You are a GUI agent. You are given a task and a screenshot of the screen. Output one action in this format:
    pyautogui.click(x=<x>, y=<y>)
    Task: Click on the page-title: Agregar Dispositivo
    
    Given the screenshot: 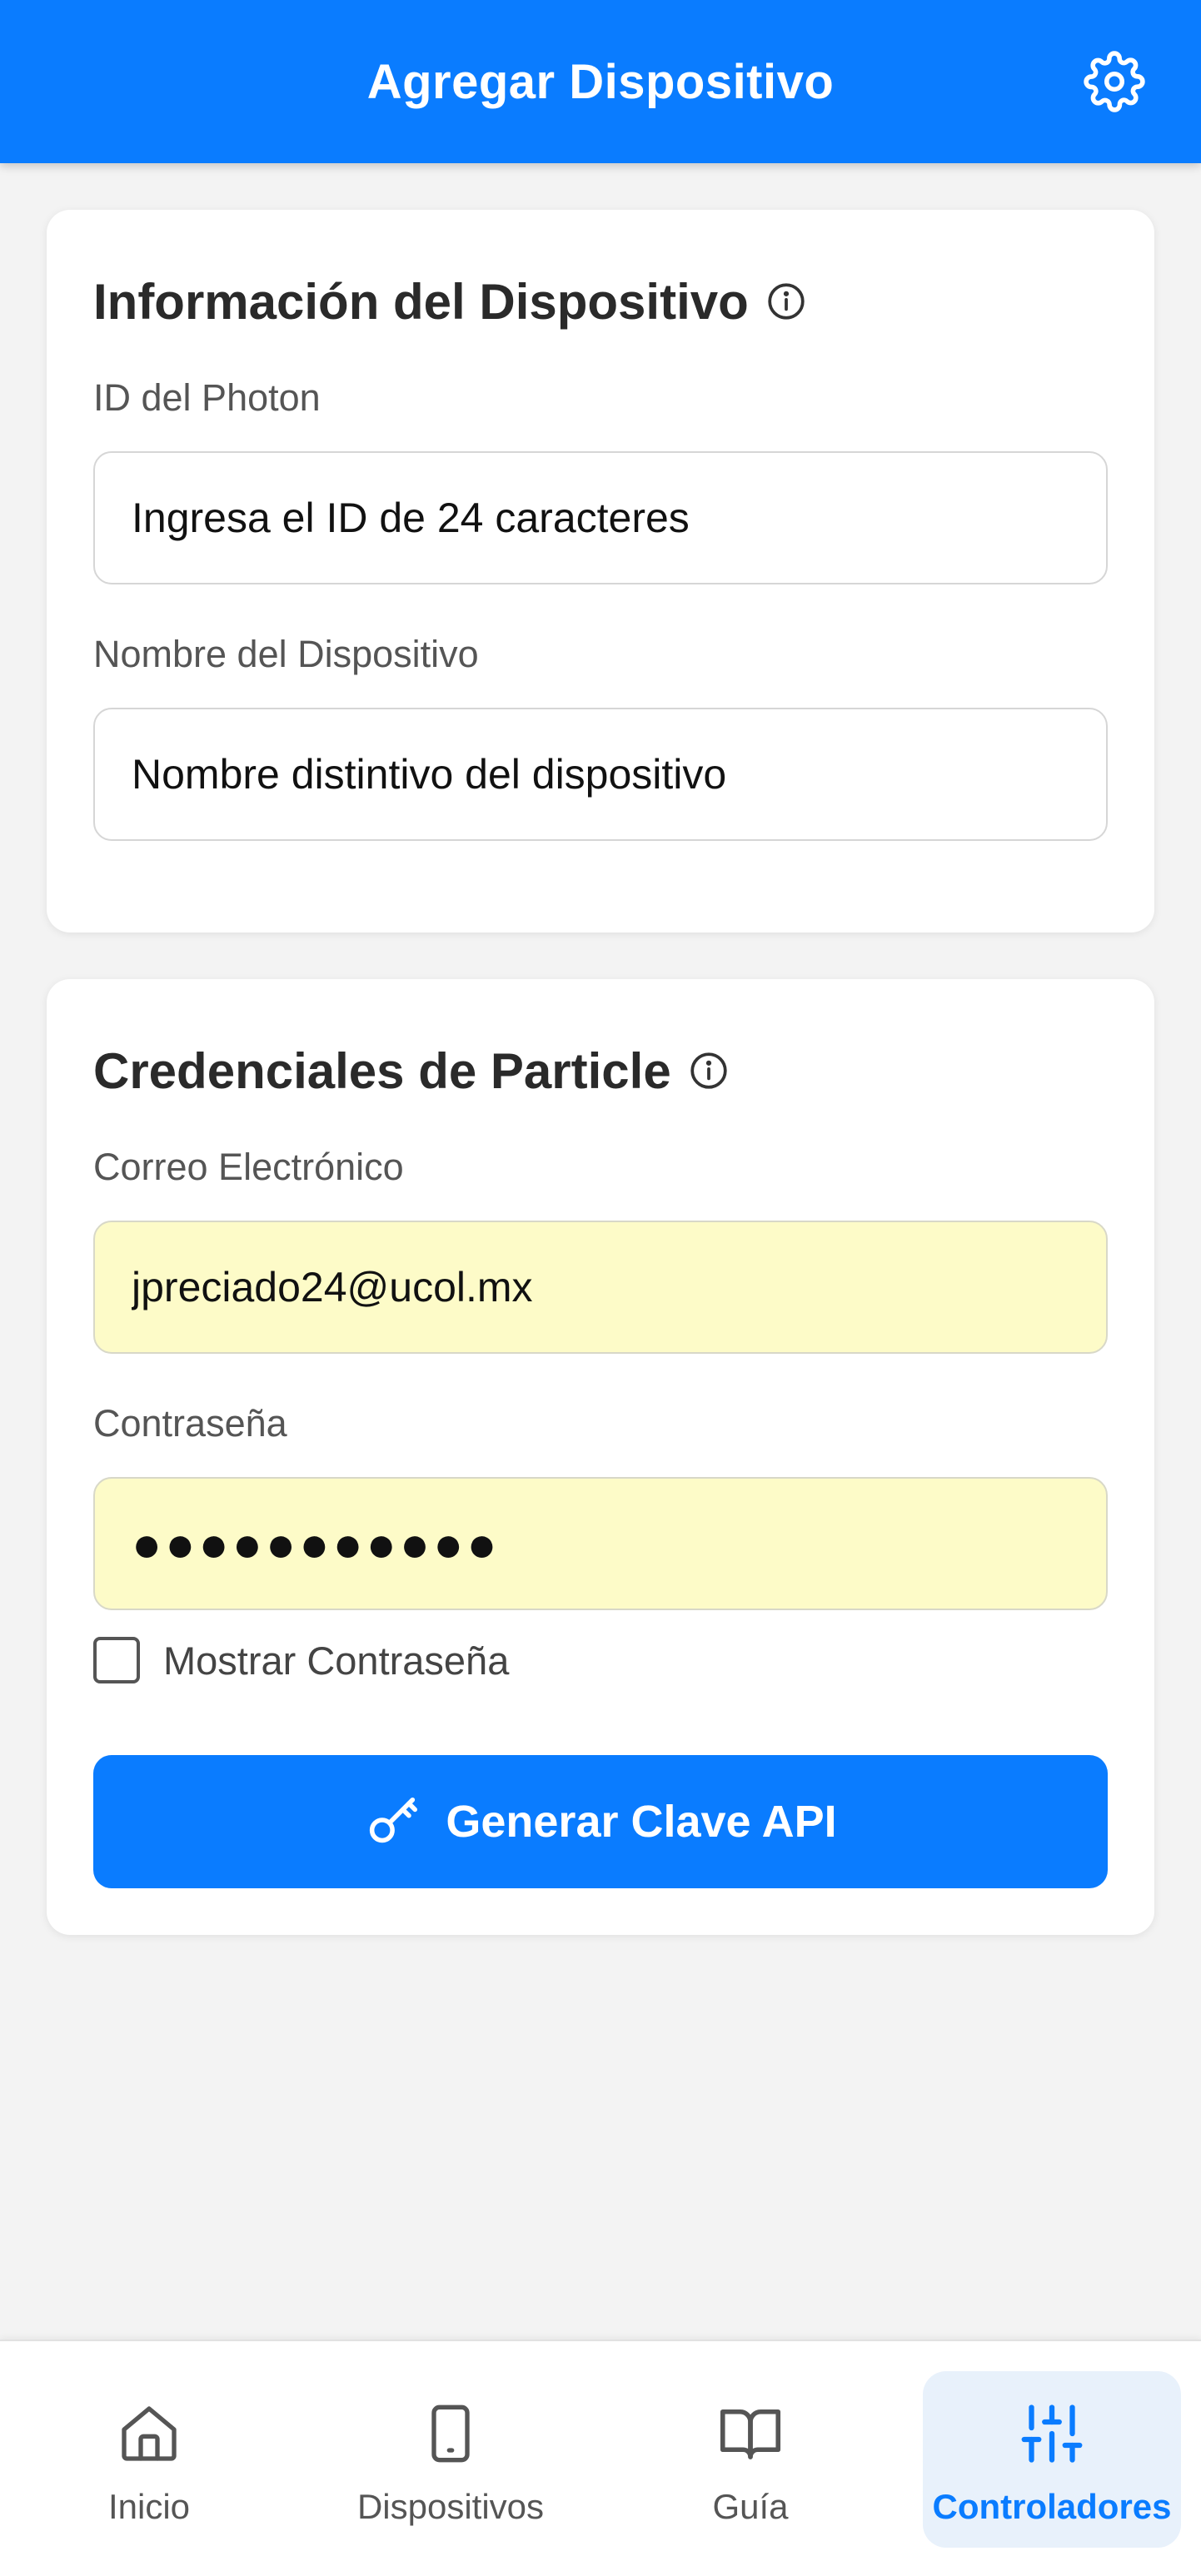 What is the action you would take?
    pyautogui.click(x=600, y=81)
    